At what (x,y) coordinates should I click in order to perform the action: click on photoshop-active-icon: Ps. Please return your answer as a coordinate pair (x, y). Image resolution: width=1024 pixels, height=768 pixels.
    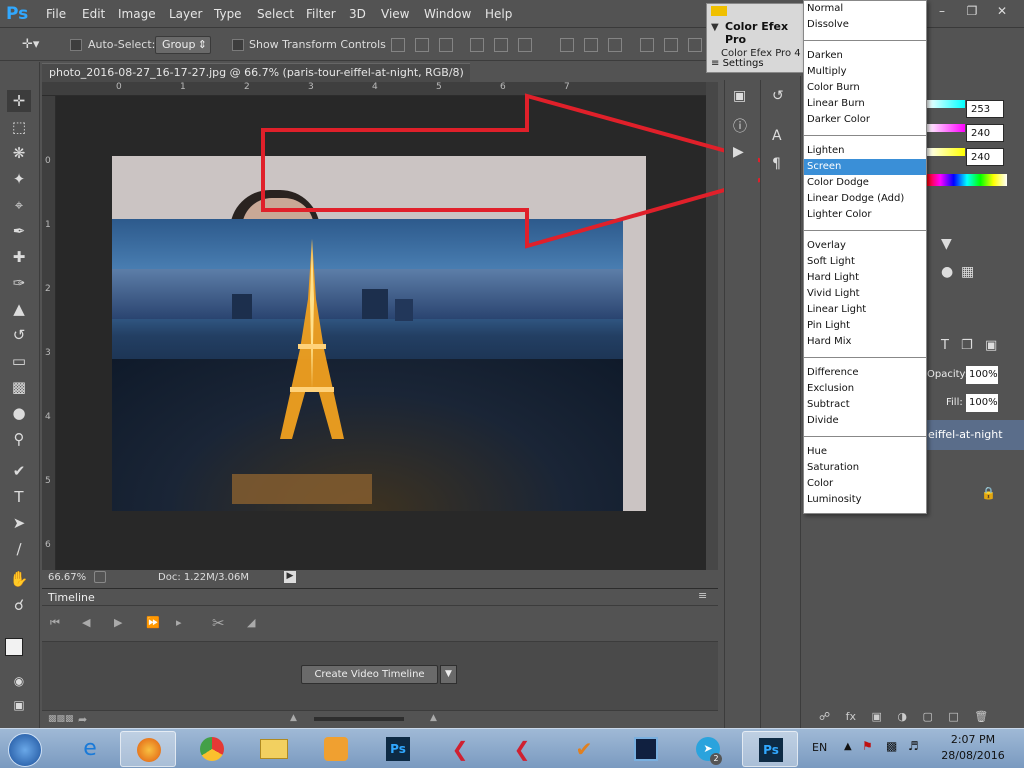
    Looking at the image, I should click on (770, 749).